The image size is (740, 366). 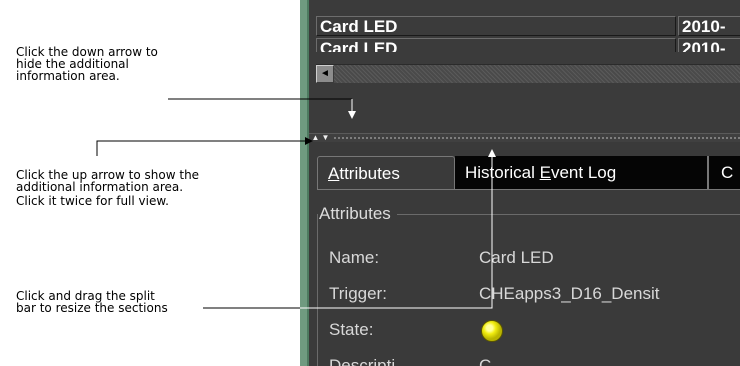 What do you see at coordinates (724, 173) in the screenshot?
I see `tab-other: C` at bounding box center [724, 173].